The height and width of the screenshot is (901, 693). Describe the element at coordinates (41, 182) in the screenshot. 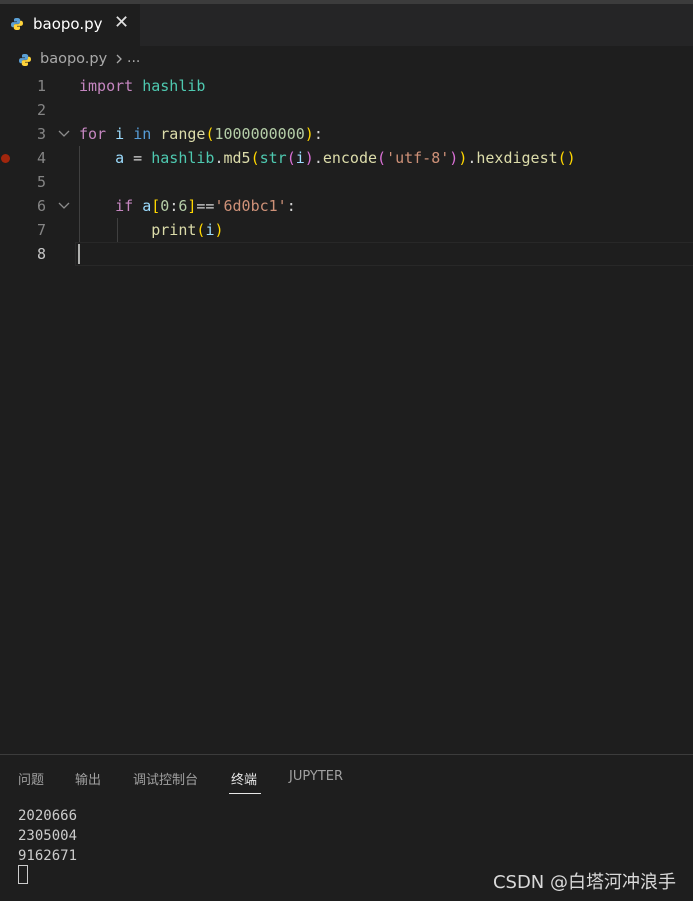

I see `line-number: 5` at that location.